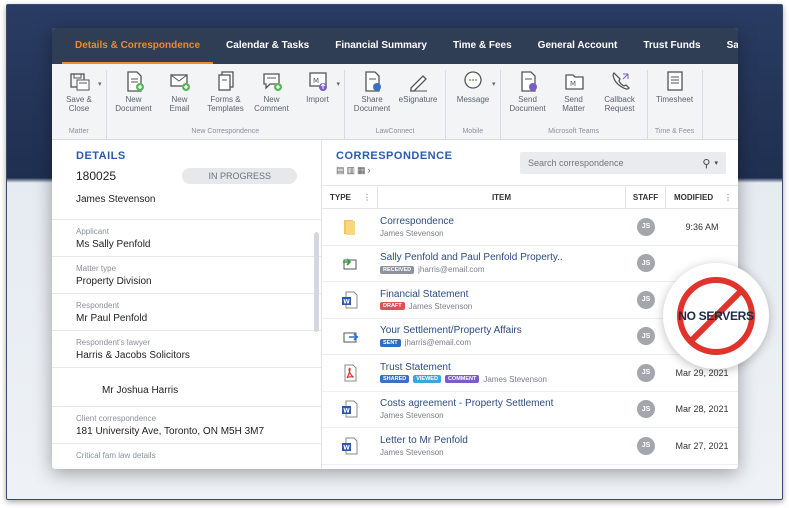  I want to click on no-servers-text: NO SERVERS, so click(716, 316).